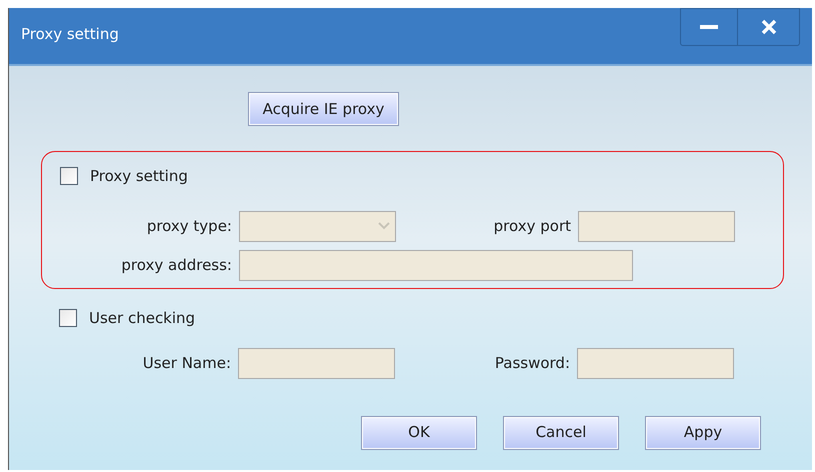 This screenshot has width=815, height=472. What do you see at coordinates (419, 433) in the screenshot?
I see `dialog-button: OK` at bounding box center [419, 433].